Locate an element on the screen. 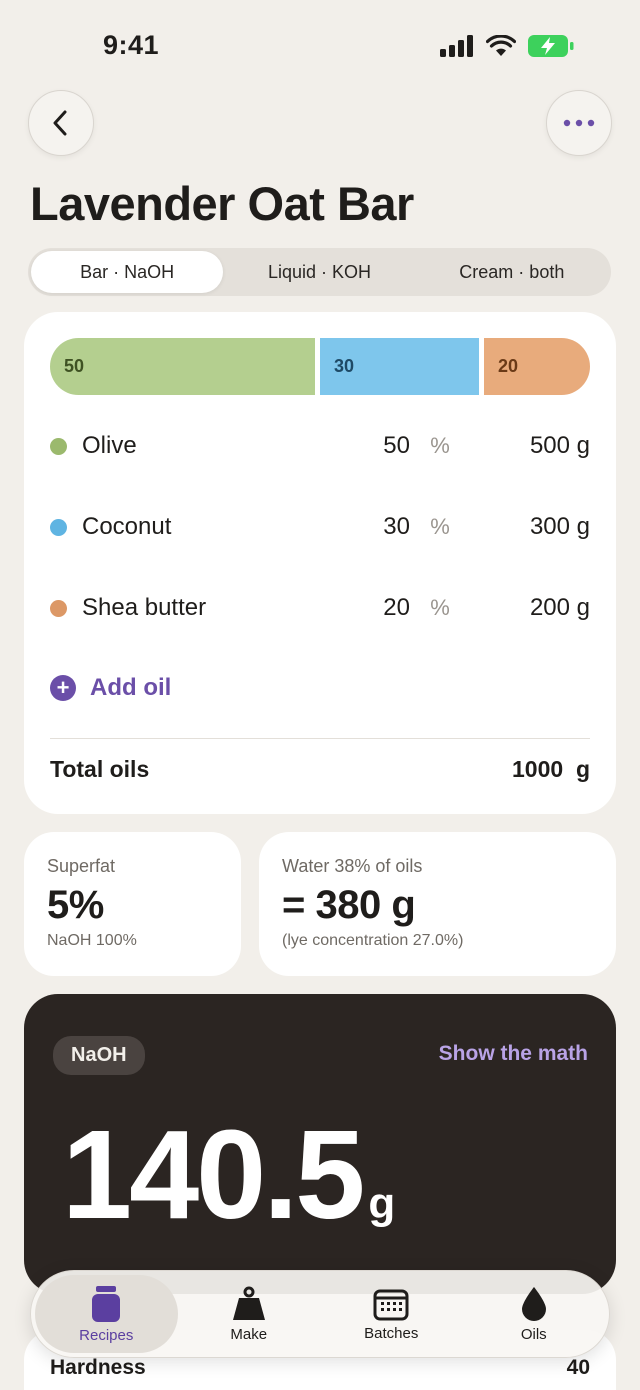 The image size is (640, 1390). oil-name: Coconut is located at coordinates (127, 526).